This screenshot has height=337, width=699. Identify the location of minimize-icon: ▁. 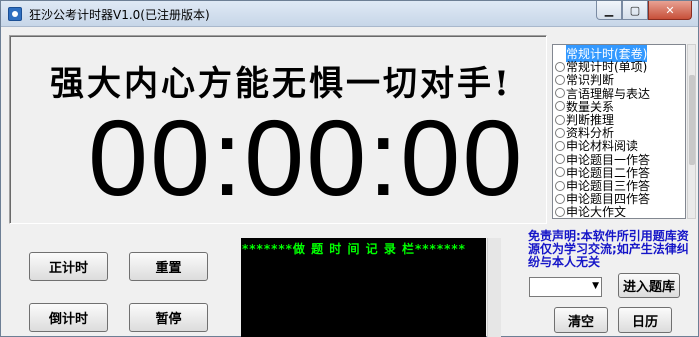
(609, 10).